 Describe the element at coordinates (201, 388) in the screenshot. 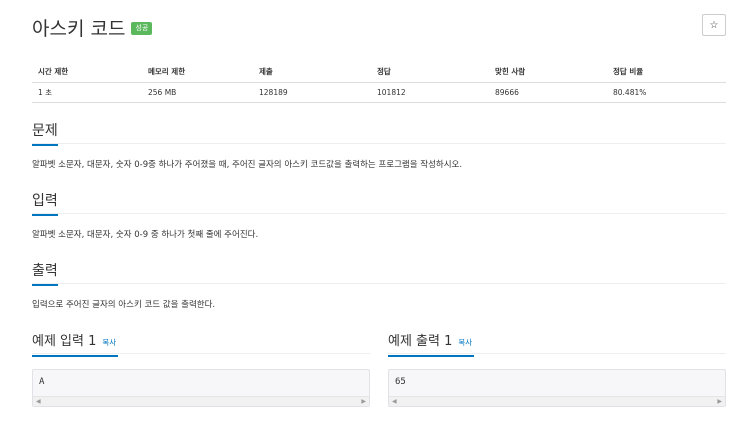

I see `sample-input-box: A ◀ ▶` at that location.